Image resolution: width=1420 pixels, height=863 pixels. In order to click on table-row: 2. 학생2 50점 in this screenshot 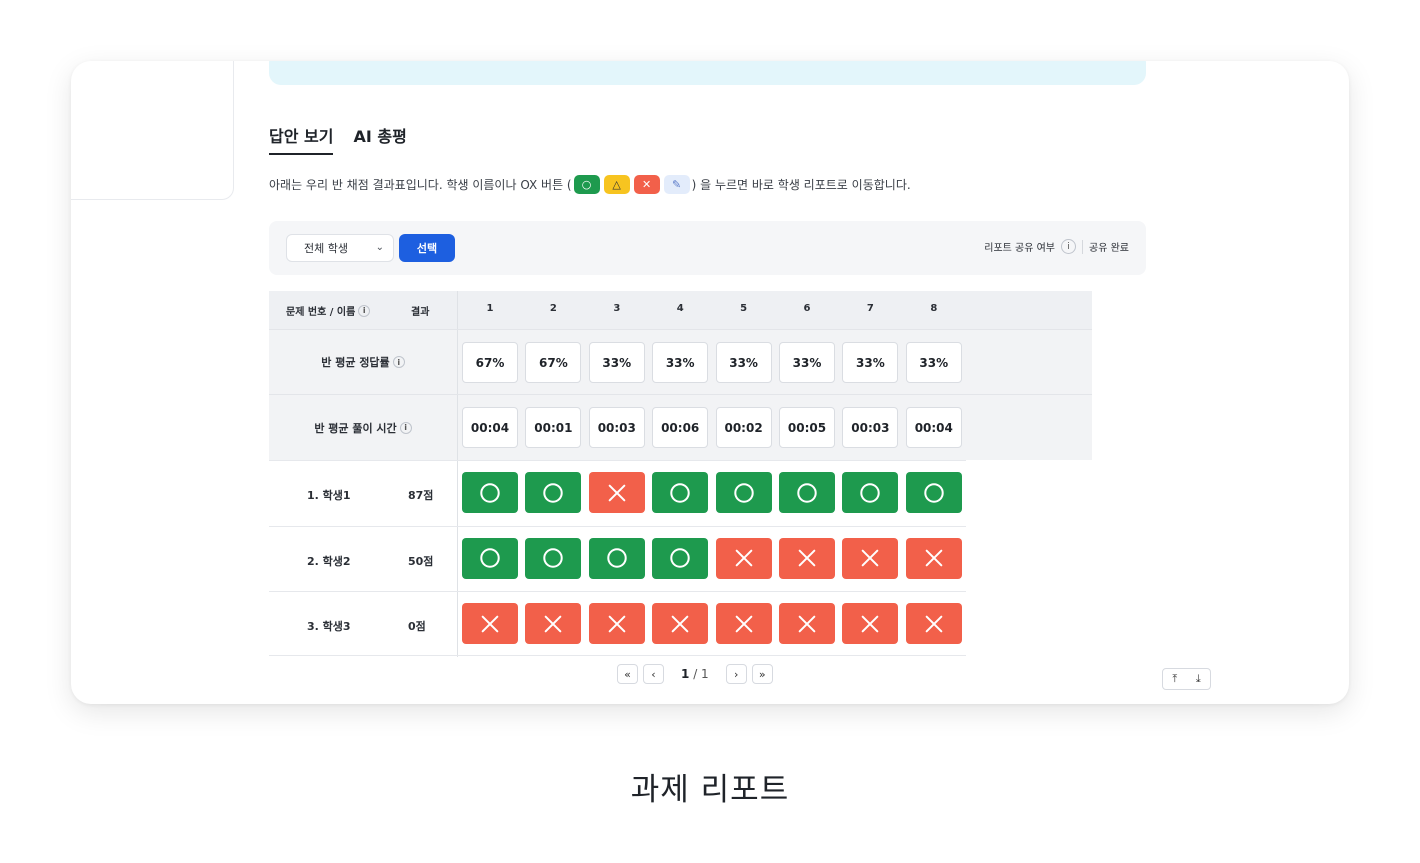, I will do `click(617, 558)`.